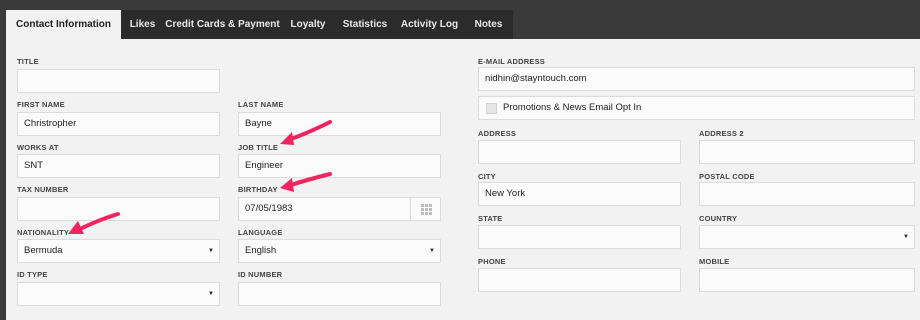 This screenshot has height=320, width=920. I want to click on address-label: ADDRESS, so click(497, 133).